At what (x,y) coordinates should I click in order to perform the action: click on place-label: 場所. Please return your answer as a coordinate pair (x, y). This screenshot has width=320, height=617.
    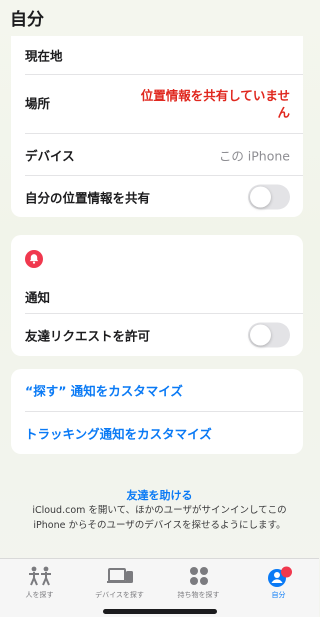
    Looking at the image, I should click on (38, 103).